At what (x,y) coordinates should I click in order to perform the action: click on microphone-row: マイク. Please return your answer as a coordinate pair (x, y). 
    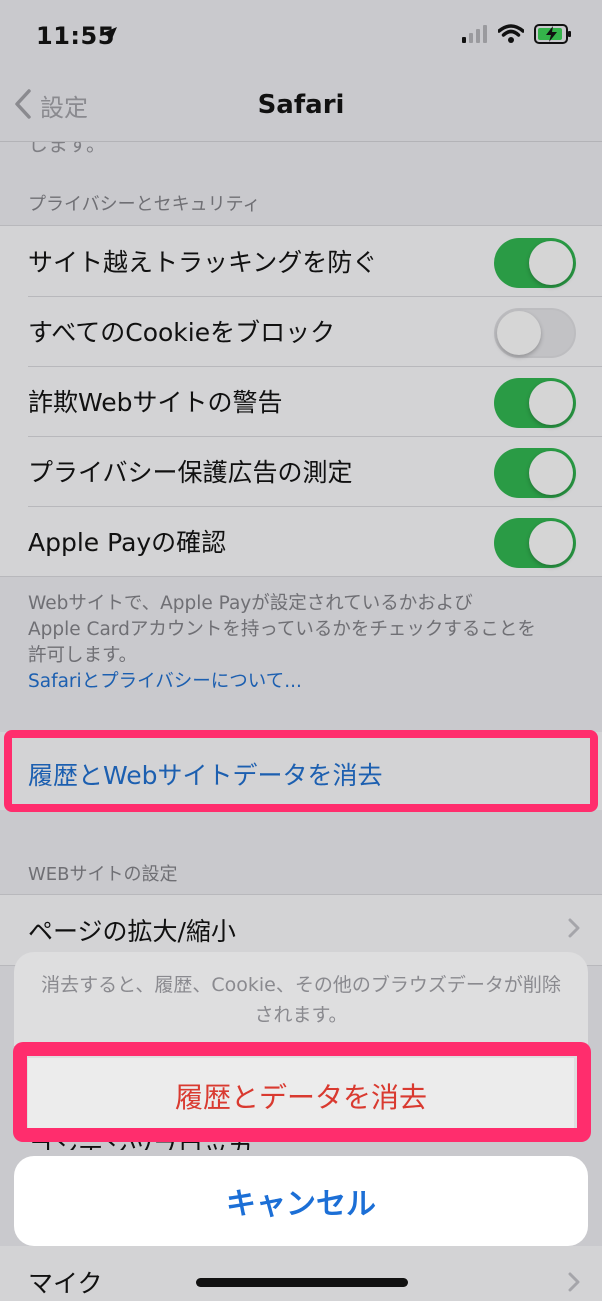
    Looking at the image, I should click on (301, 1273).